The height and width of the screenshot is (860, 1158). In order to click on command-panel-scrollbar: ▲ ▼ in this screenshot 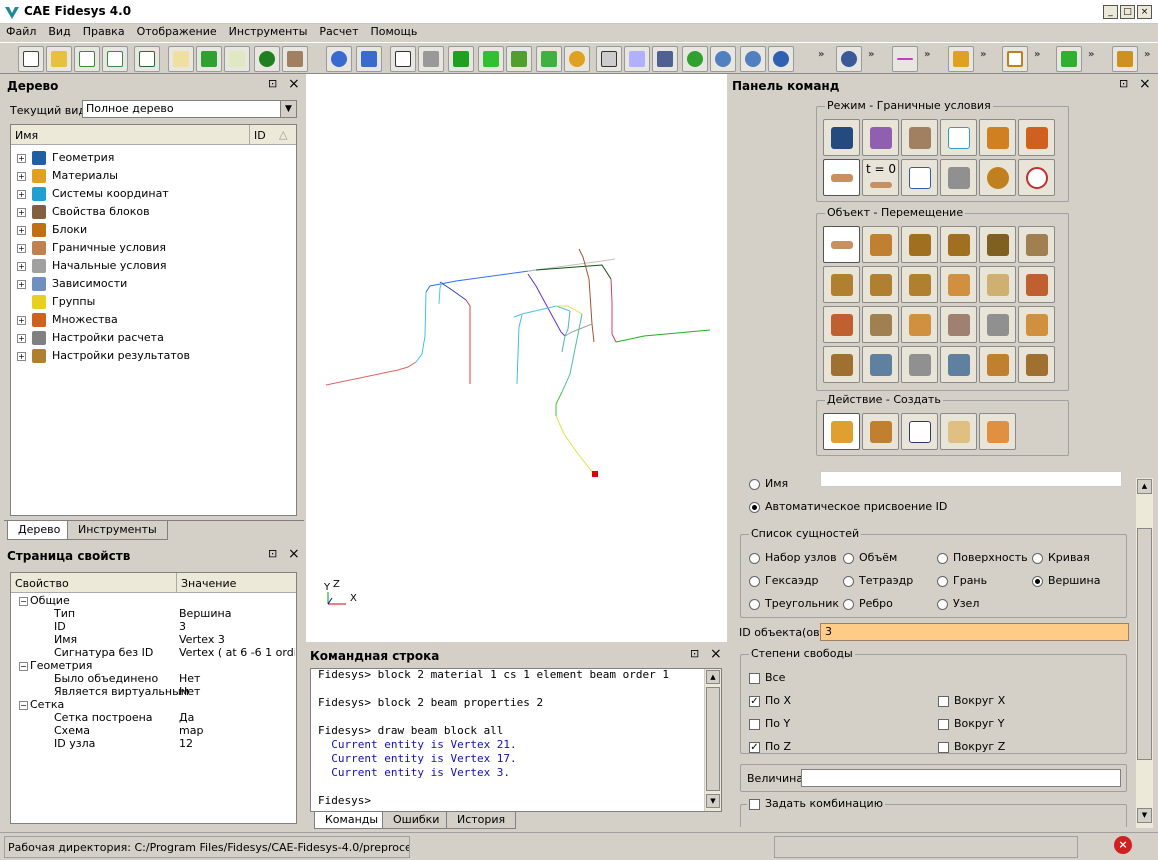, I will do `click(1144, 653)`.